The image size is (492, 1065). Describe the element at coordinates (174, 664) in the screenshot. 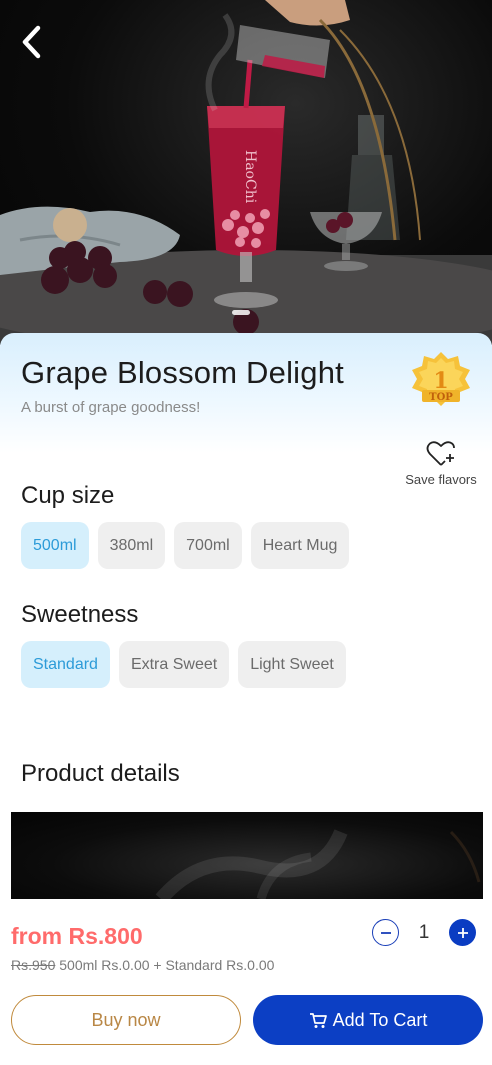

I see `sweetness-option: Extra Sweet` at that location.